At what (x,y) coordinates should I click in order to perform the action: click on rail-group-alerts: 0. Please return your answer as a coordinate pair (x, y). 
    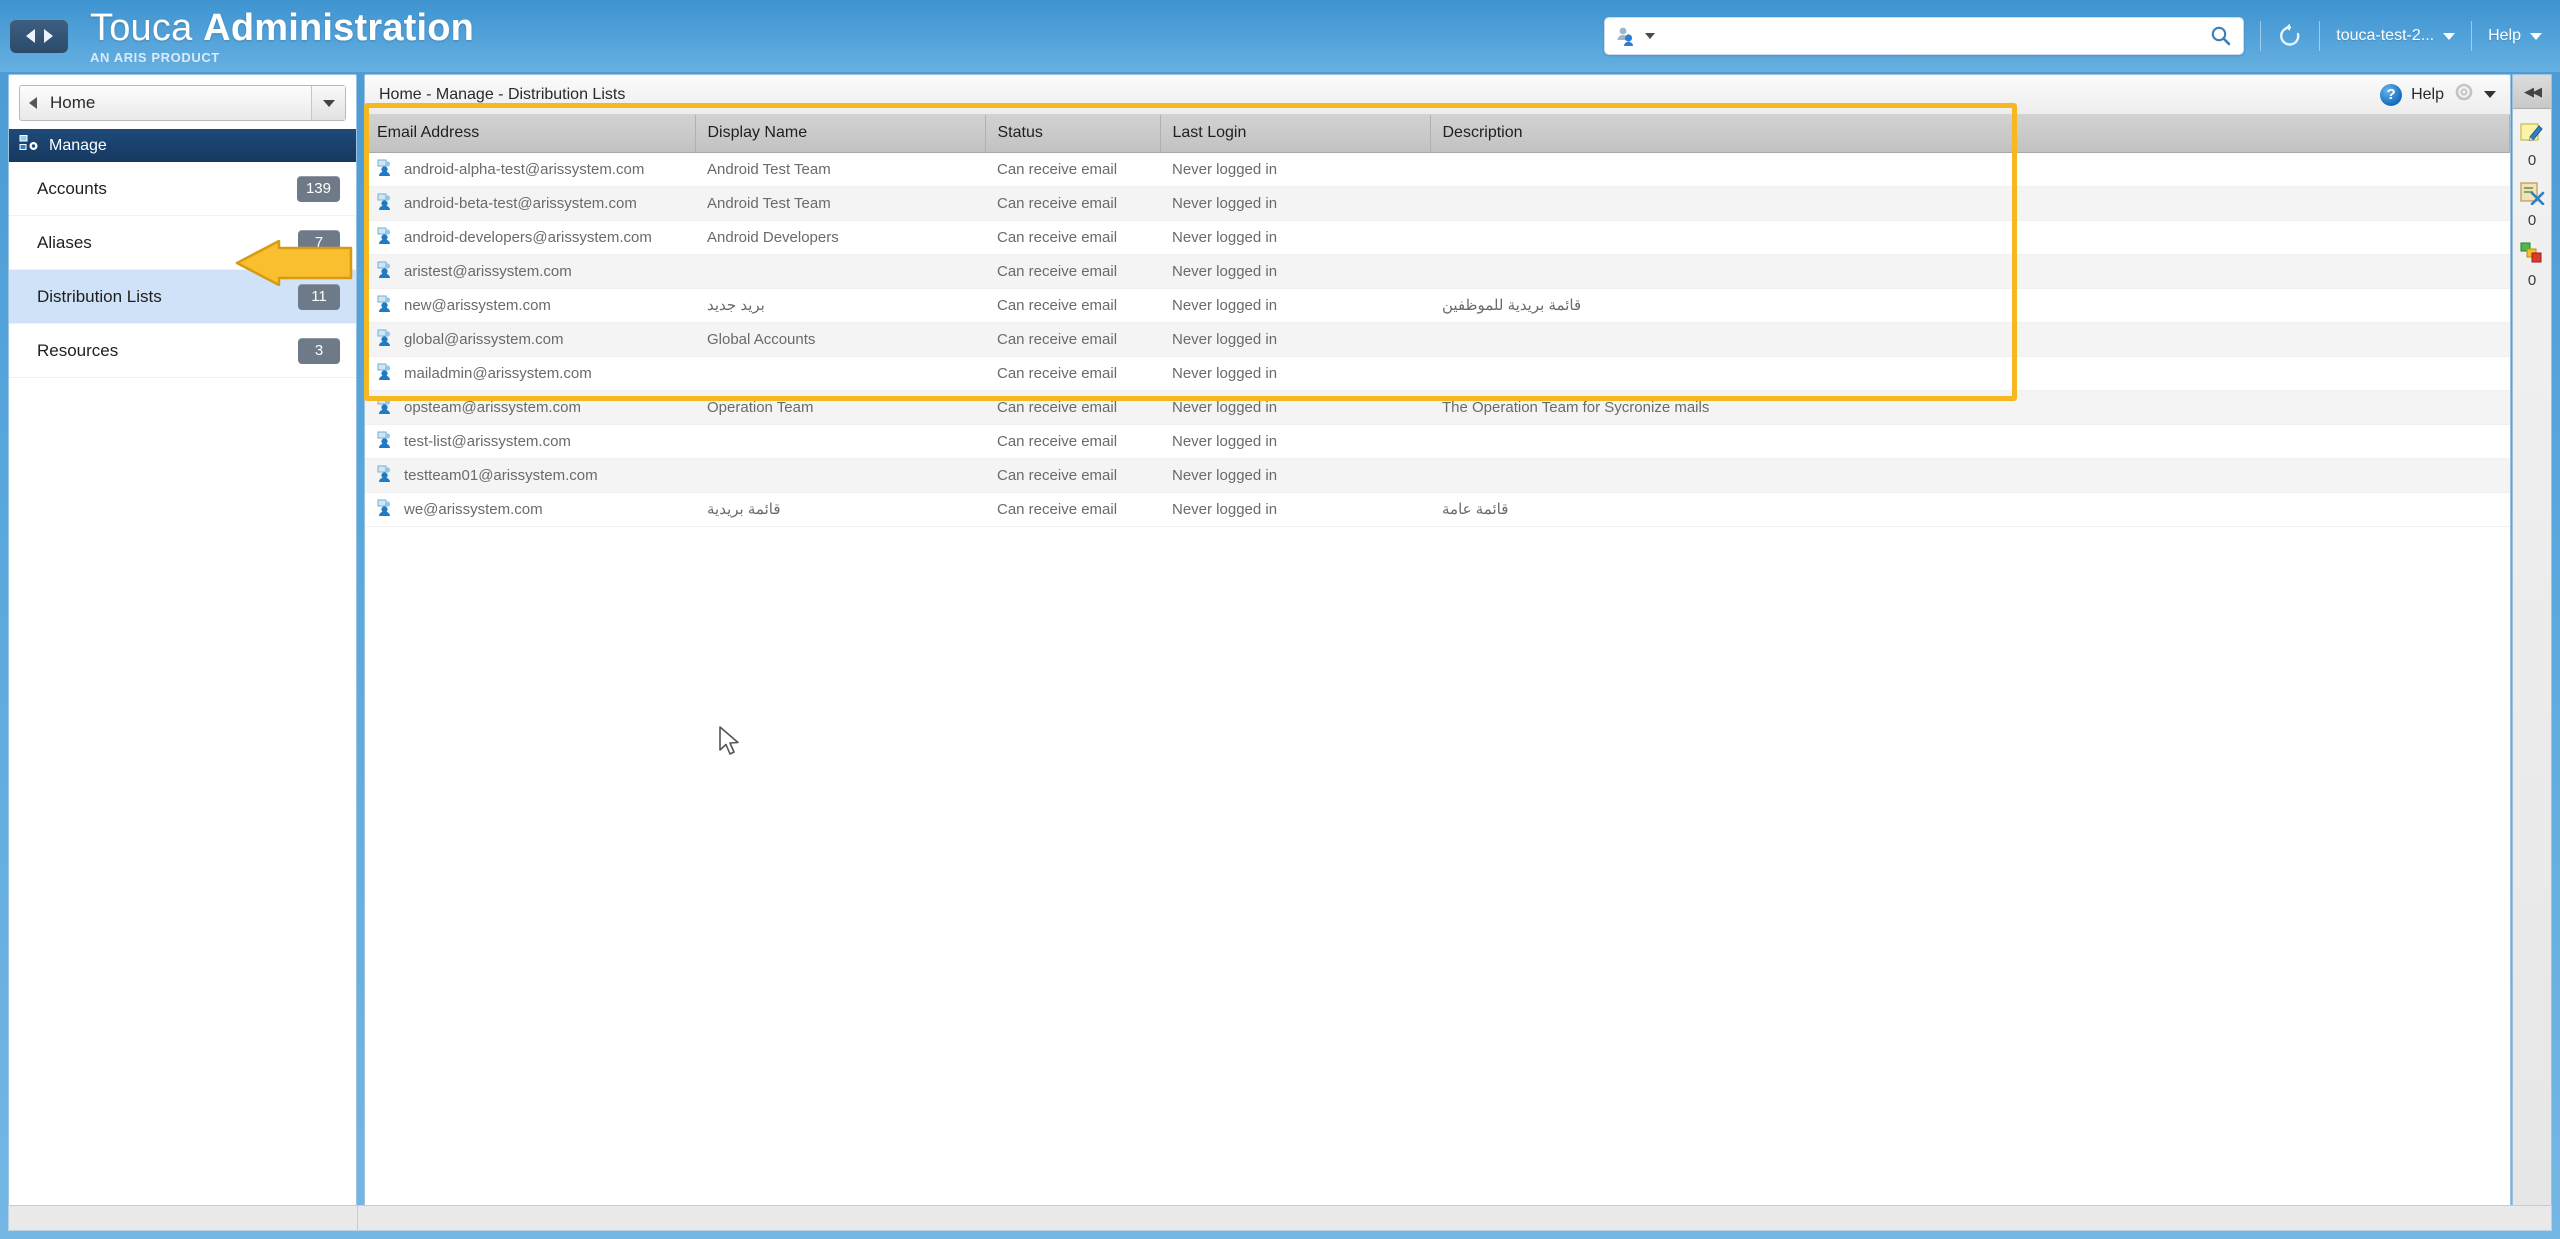
    Looking at the image, I should click on (2532, 265).